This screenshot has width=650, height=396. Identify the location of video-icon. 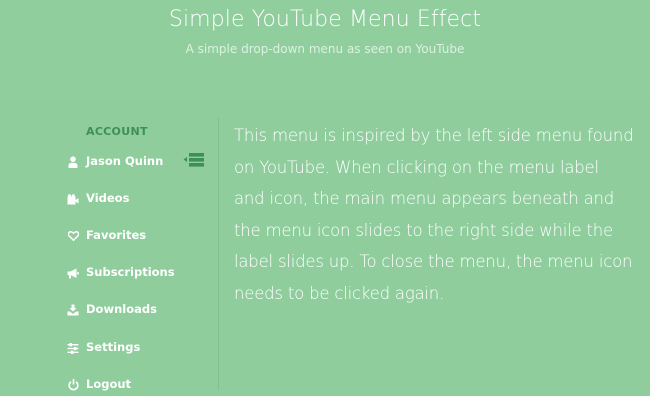
(73, 199).